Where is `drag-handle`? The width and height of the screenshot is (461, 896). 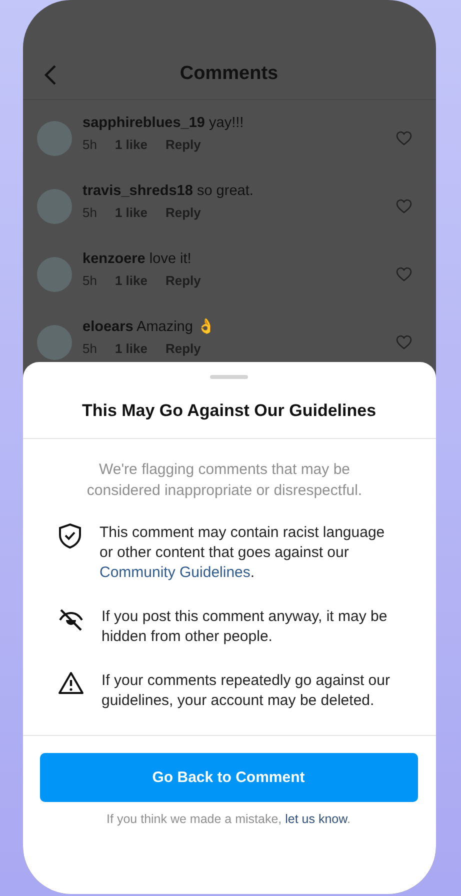 drag-handle is located at coordinates (229, 377).